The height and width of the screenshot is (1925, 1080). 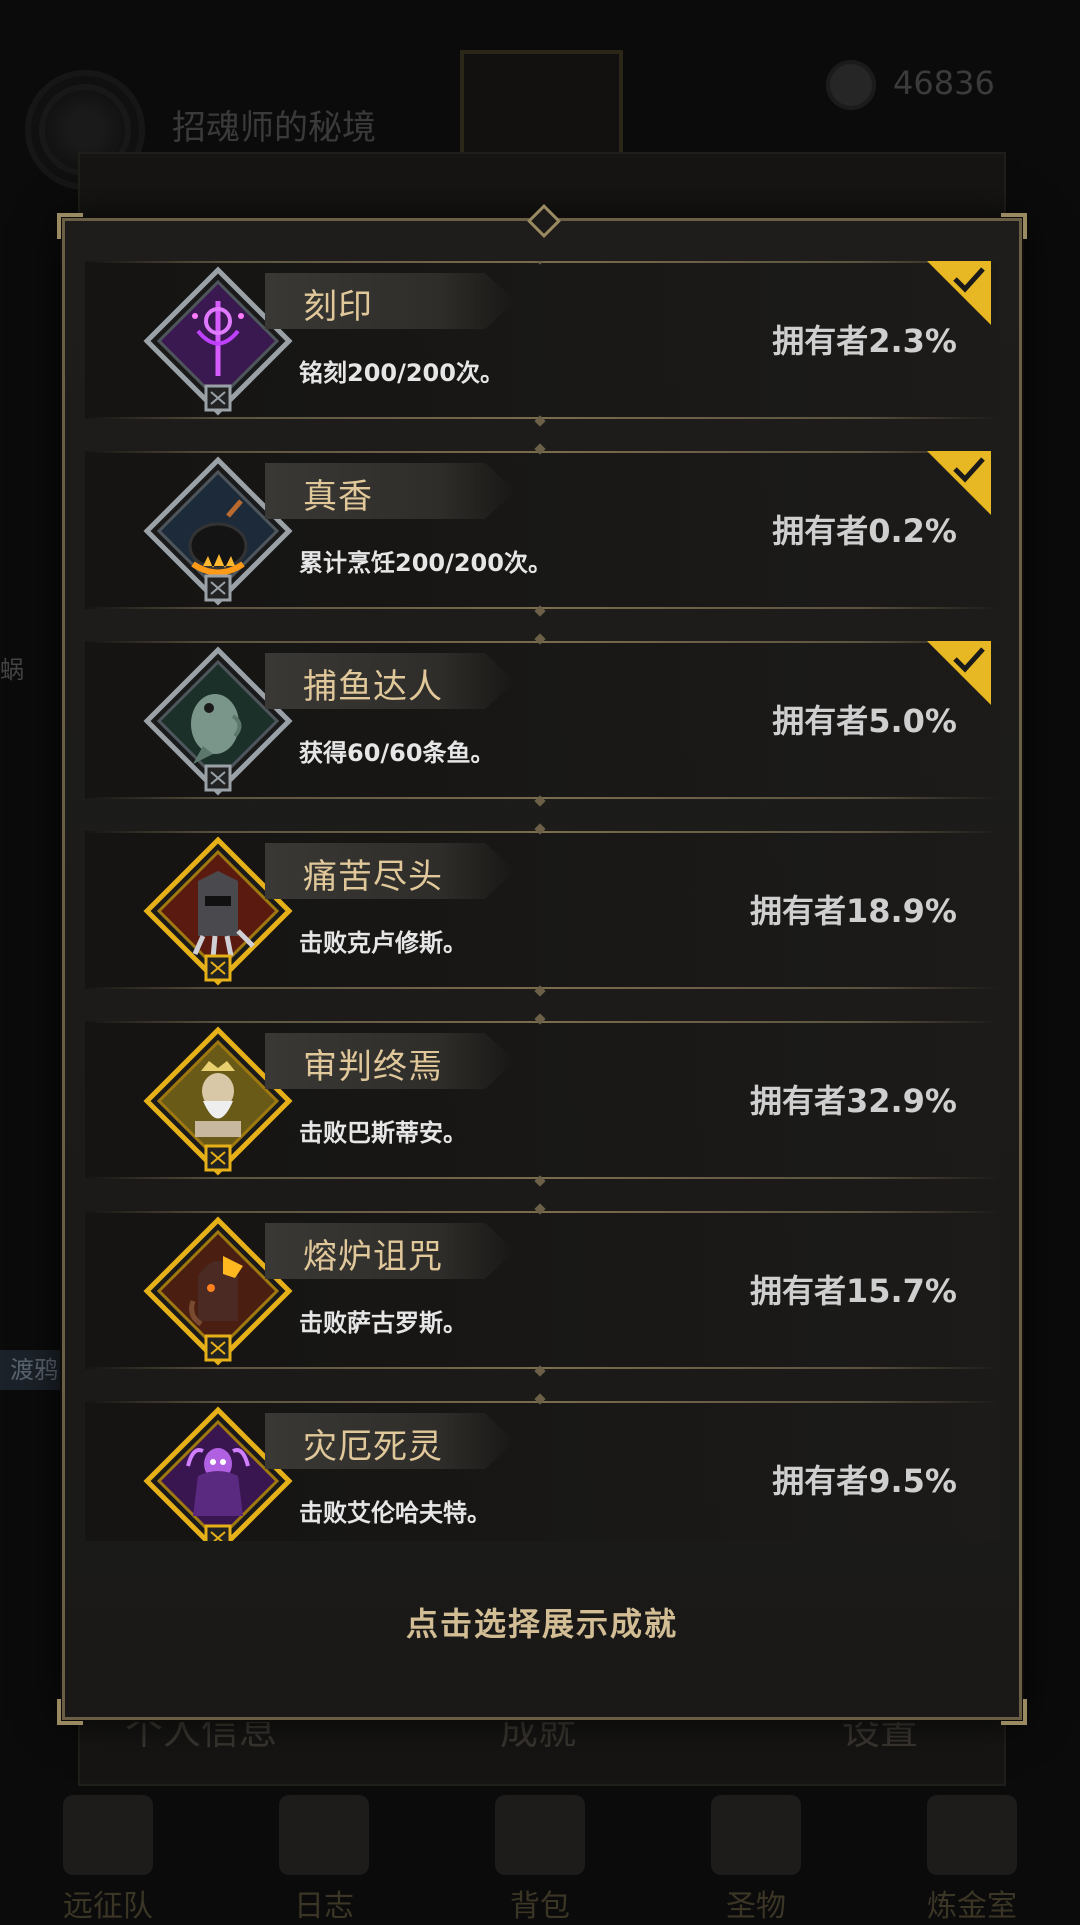 What do you see at coordinates (425, 563) in the screenshot?
I see `achievement-desc: 累计烹饪200/200次。` at bounding box center [425, 563].